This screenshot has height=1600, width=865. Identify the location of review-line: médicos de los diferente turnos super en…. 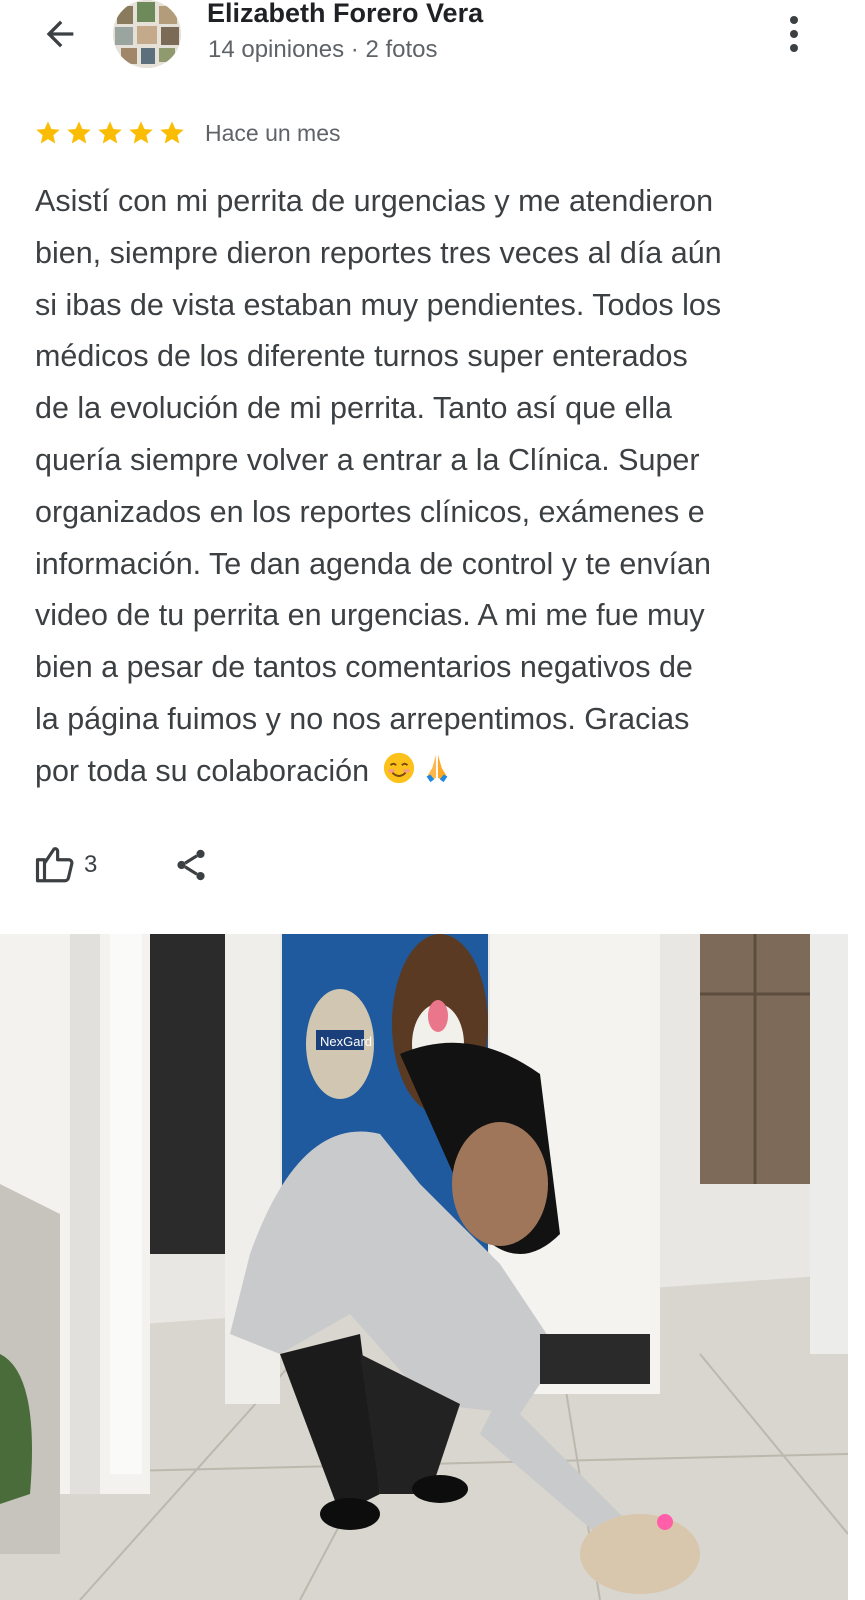
(361, 356).